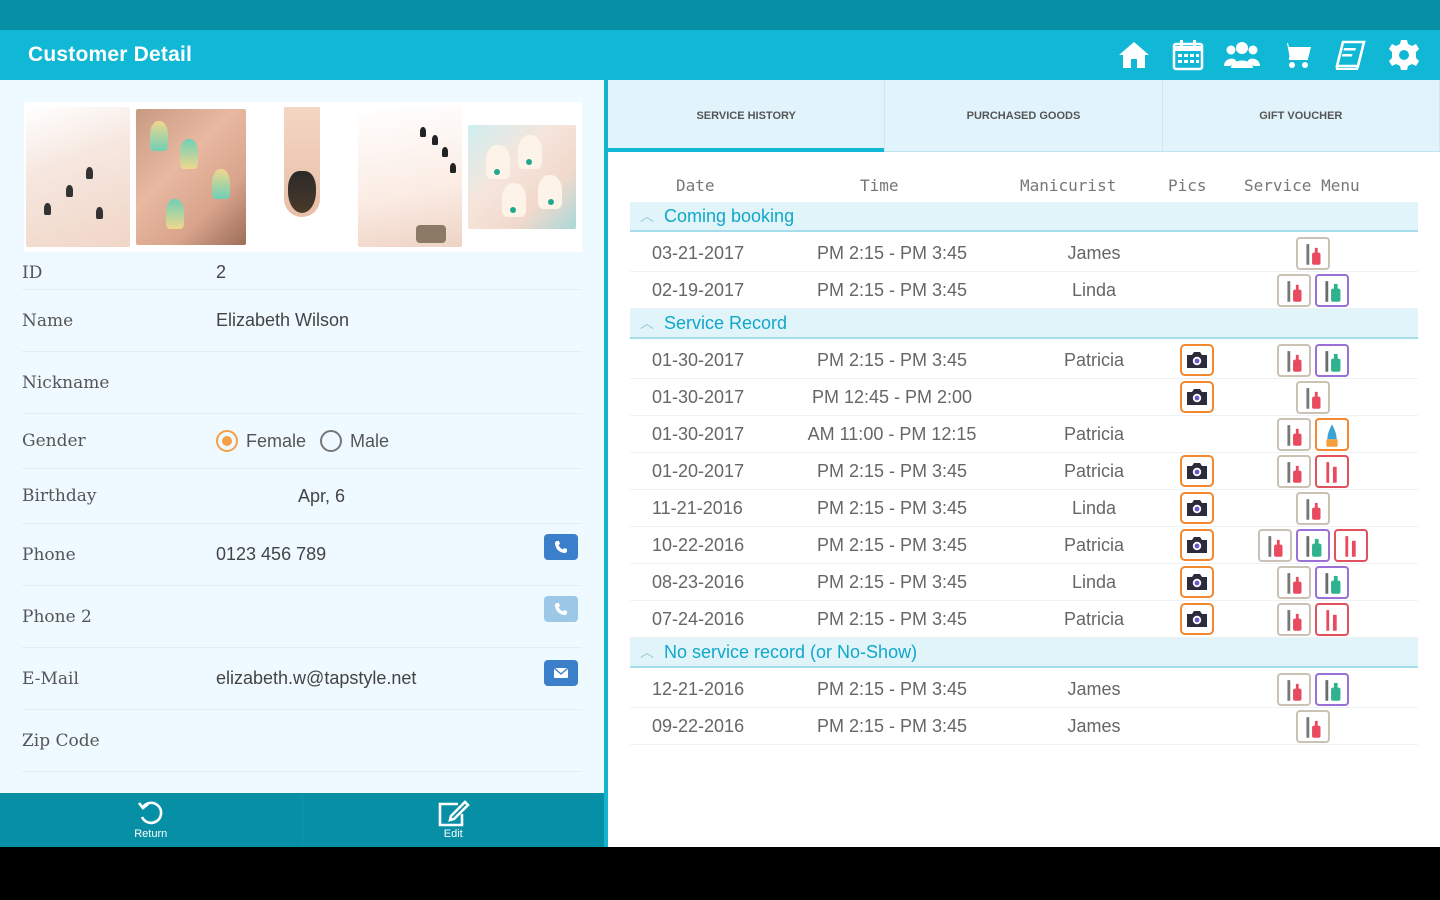 The image size is (1440, 900). I want to click on mail-icon, so click(561, 672).